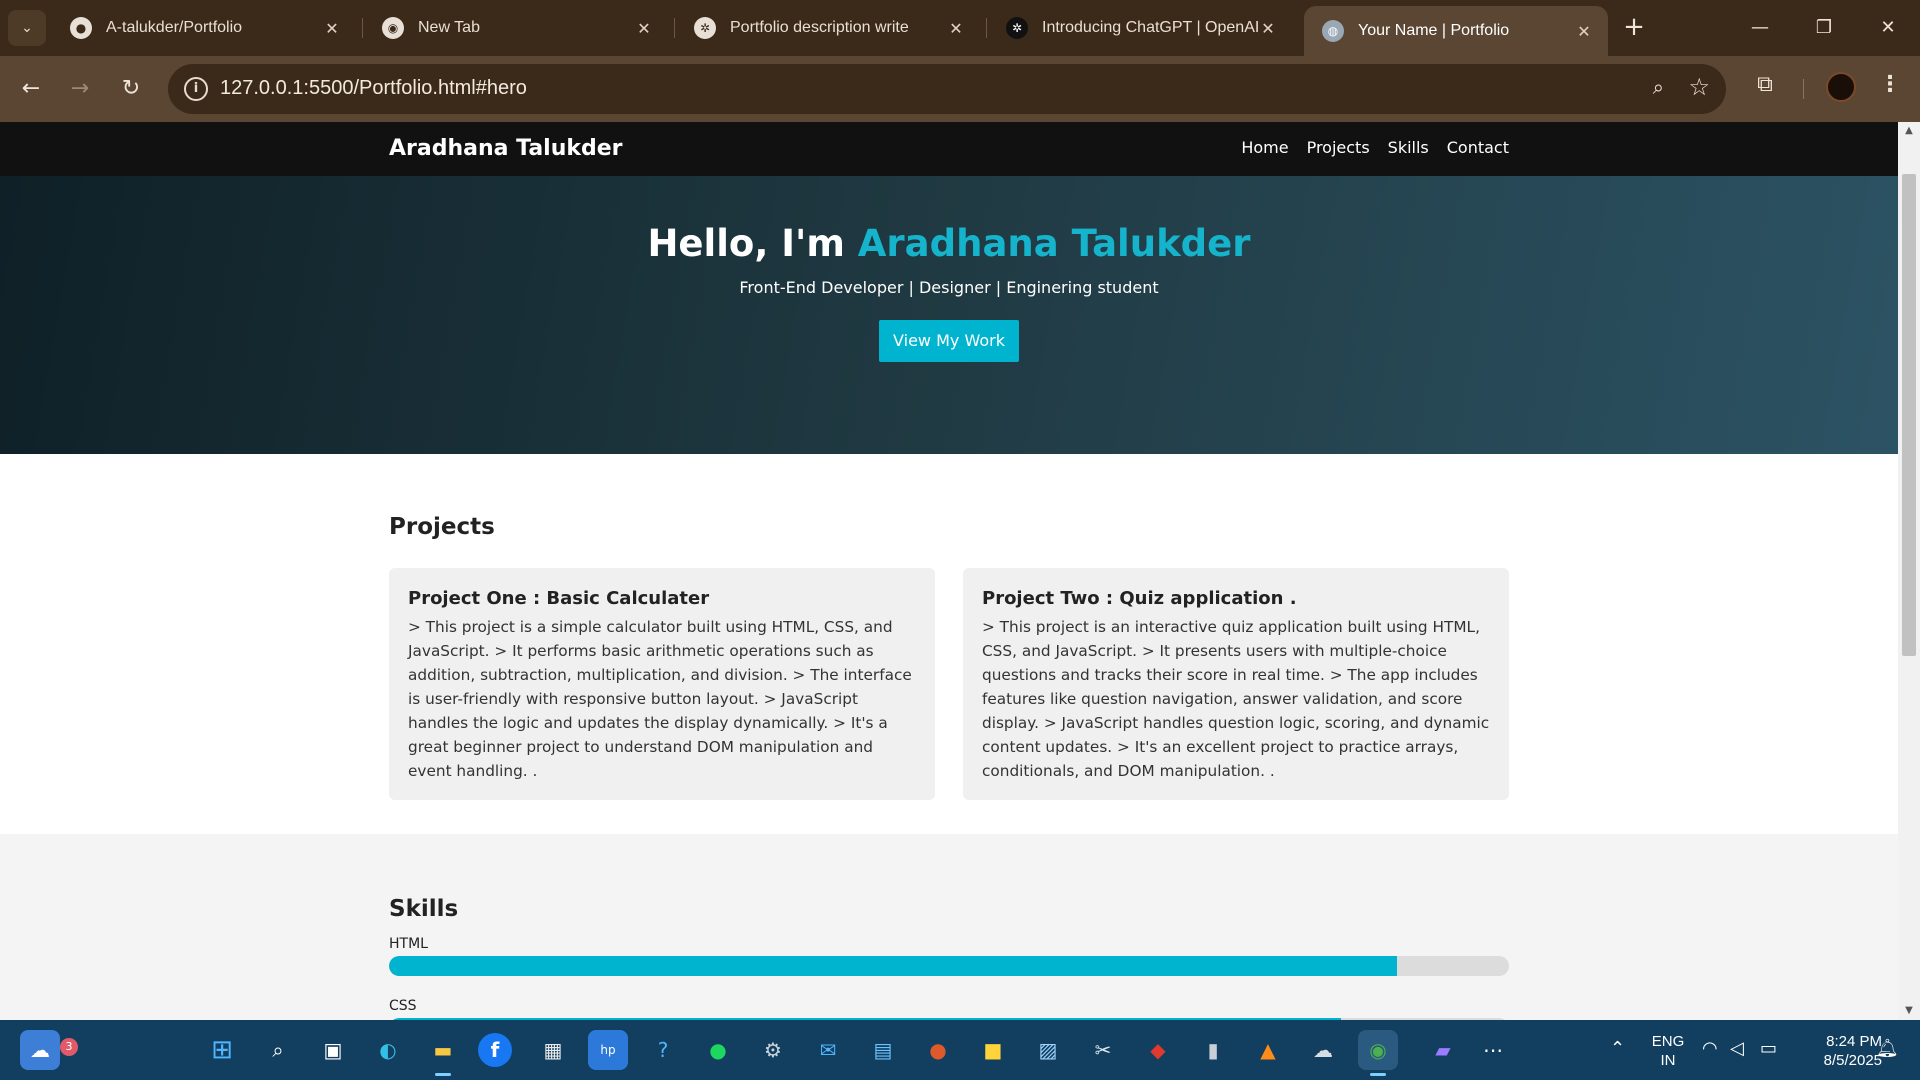 The width and height of the screenshot is (1920, 1080). I want to click on close-window-button: ✕, so click(1888, 28).